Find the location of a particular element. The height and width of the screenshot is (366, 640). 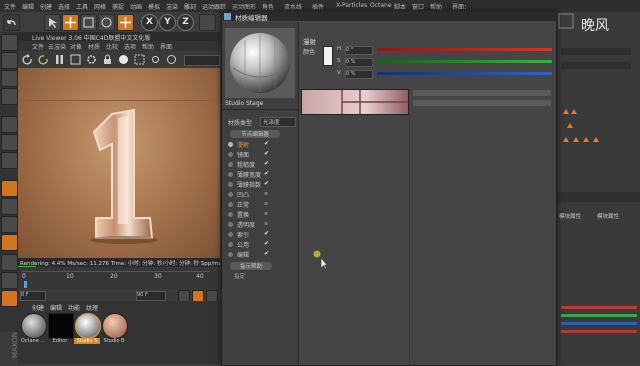

edges-mode-button is located at coordinates (9, 142).